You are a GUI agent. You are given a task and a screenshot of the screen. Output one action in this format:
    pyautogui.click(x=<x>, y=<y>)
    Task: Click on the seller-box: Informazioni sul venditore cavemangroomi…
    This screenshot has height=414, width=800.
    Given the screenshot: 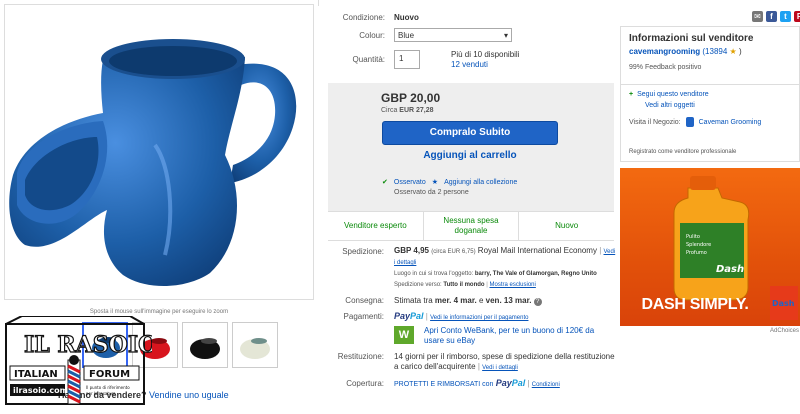 What is the action you would take?
    pyautogui.click(x=710, y=94)
    